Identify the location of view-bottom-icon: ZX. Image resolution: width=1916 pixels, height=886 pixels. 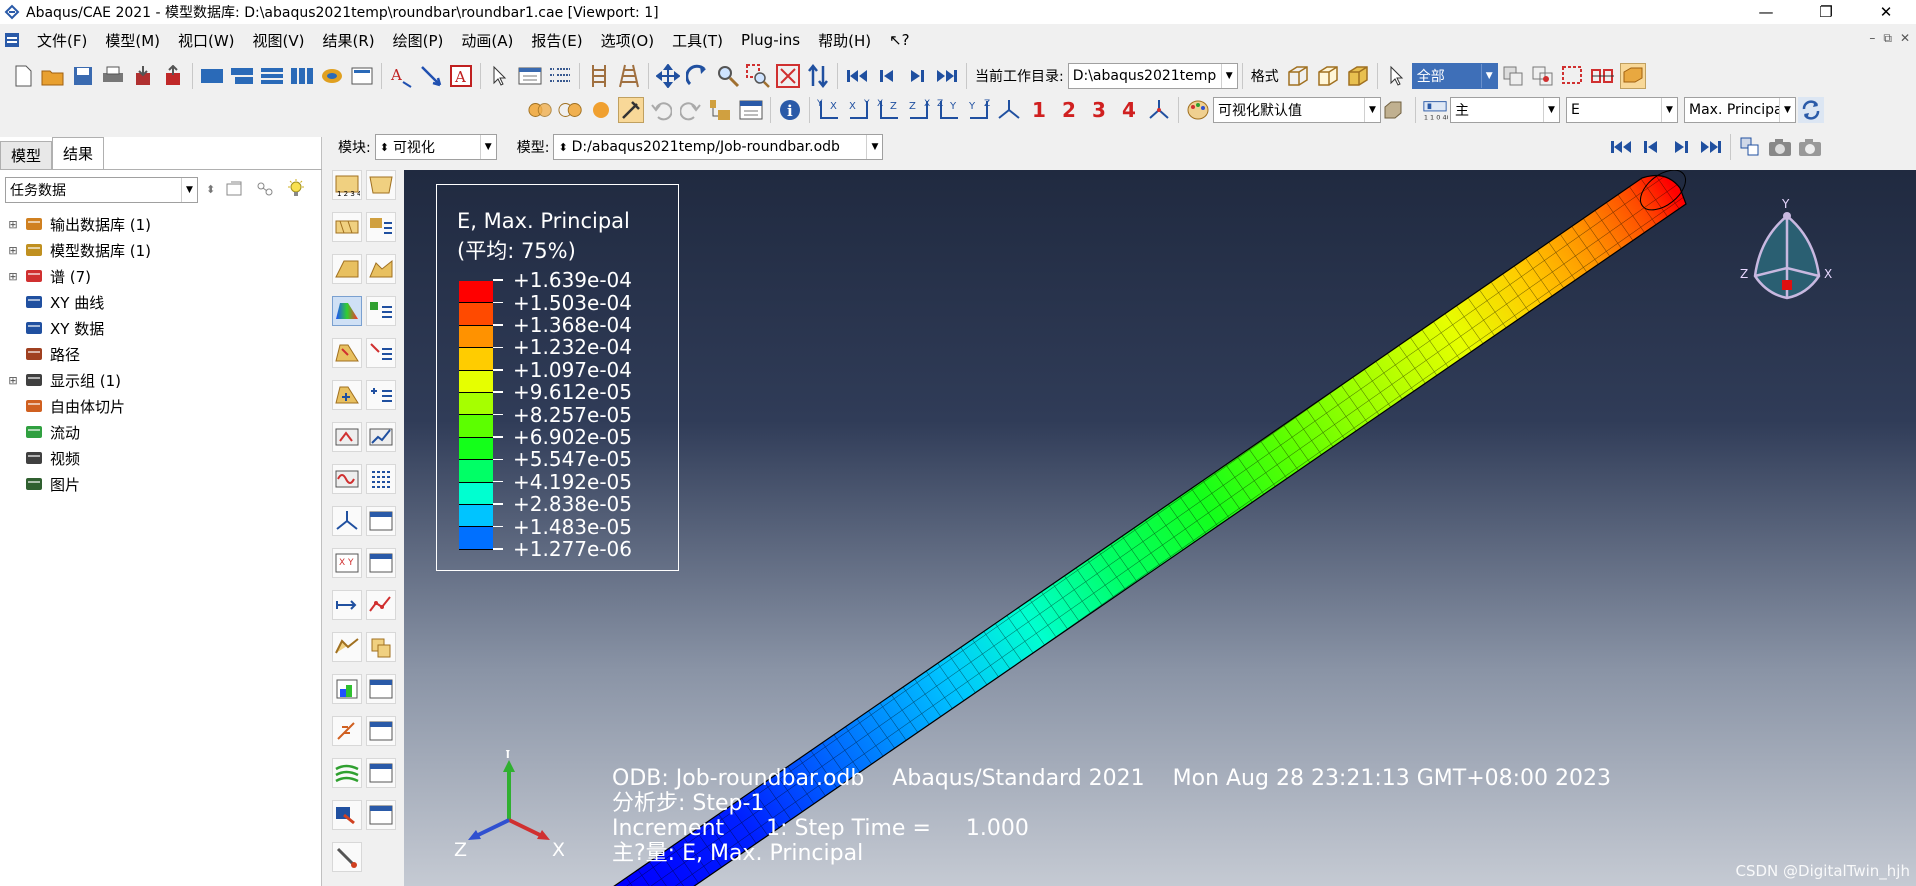
(919, 110).